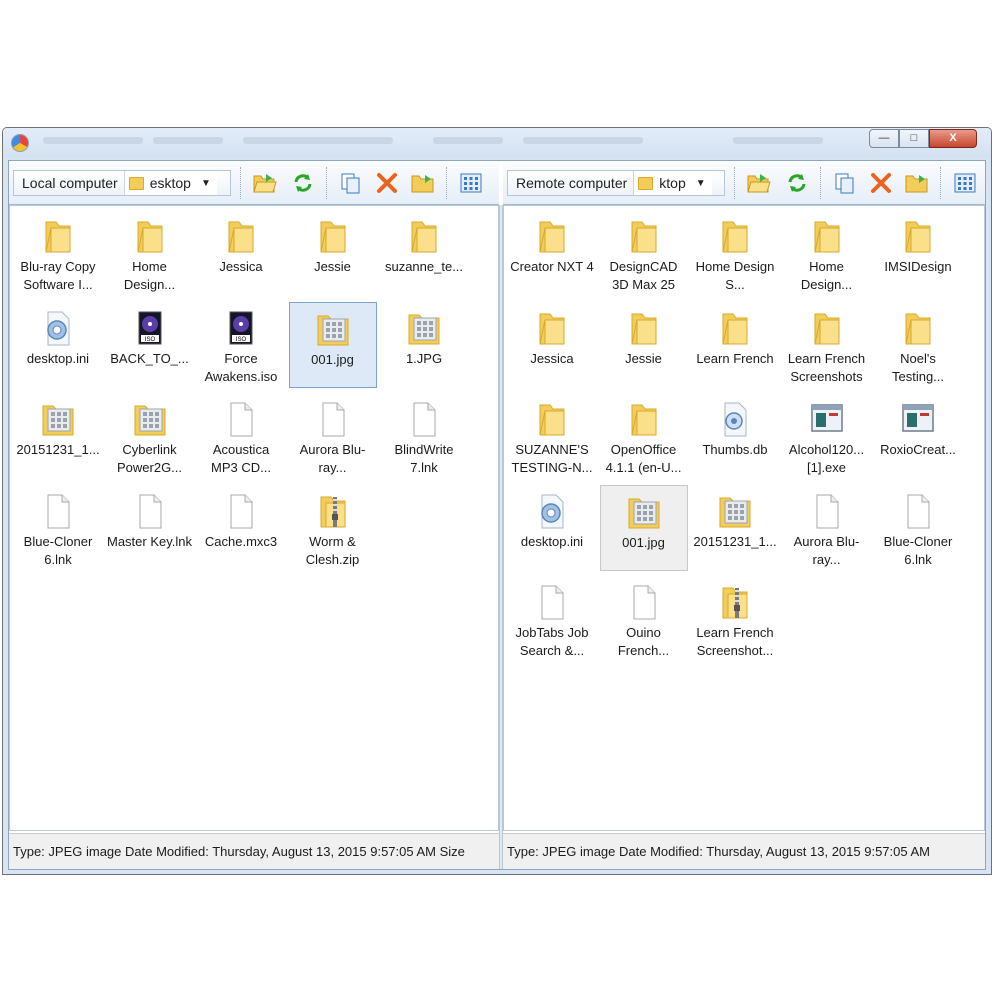 The width and height of the screenshot is (1000, 1000). Describe the element at coordinates (735, 436) in the screenshot. I see `file-item: Thumbs.db` at that location.